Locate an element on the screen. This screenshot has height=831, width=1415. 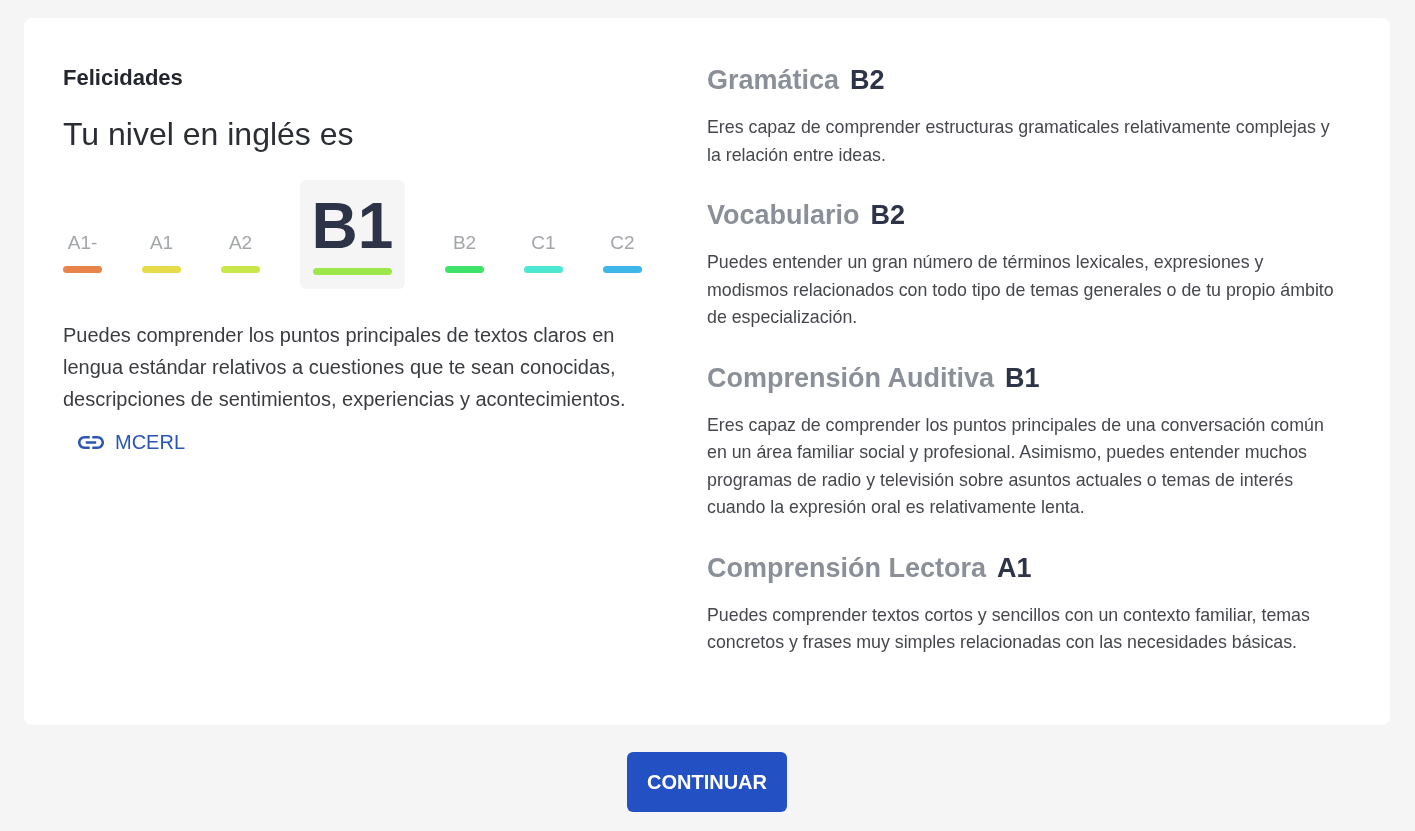
level-label: C1 is located at coordinates (543, 243).